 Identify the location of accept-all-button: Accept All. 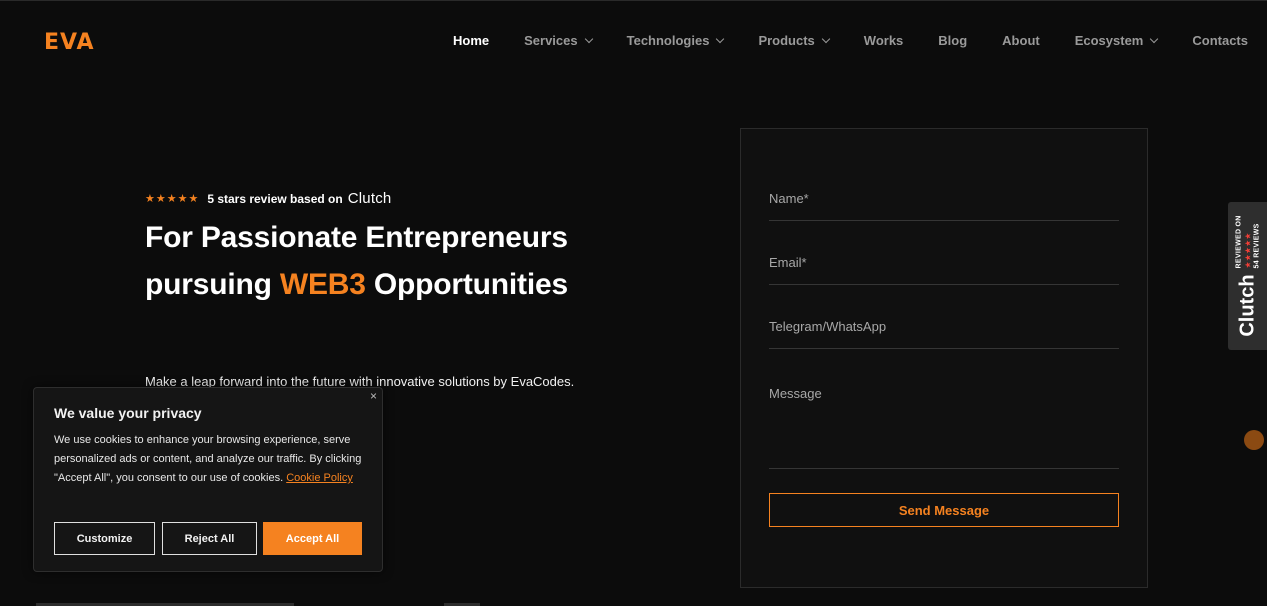
(312, 538).